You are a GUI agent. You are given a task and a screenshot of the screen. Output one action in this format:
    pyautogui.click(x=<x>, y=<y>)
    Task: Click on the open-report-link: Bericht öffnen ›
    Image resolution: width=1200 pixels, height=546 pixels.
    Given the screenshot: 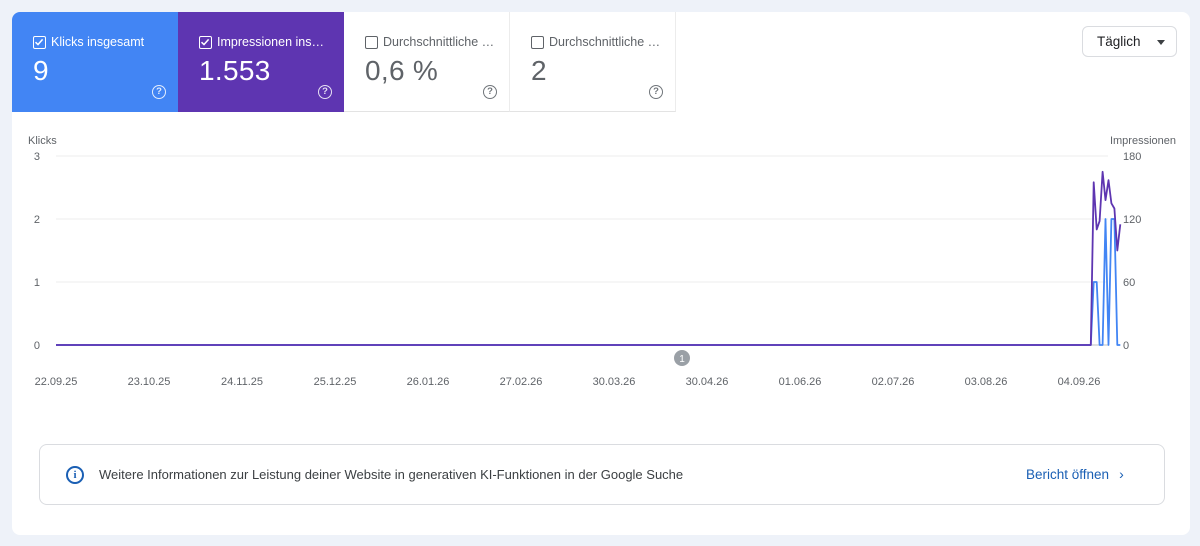 What is the action you would take?
    pyautogui.click(x=1075, y=474)
    